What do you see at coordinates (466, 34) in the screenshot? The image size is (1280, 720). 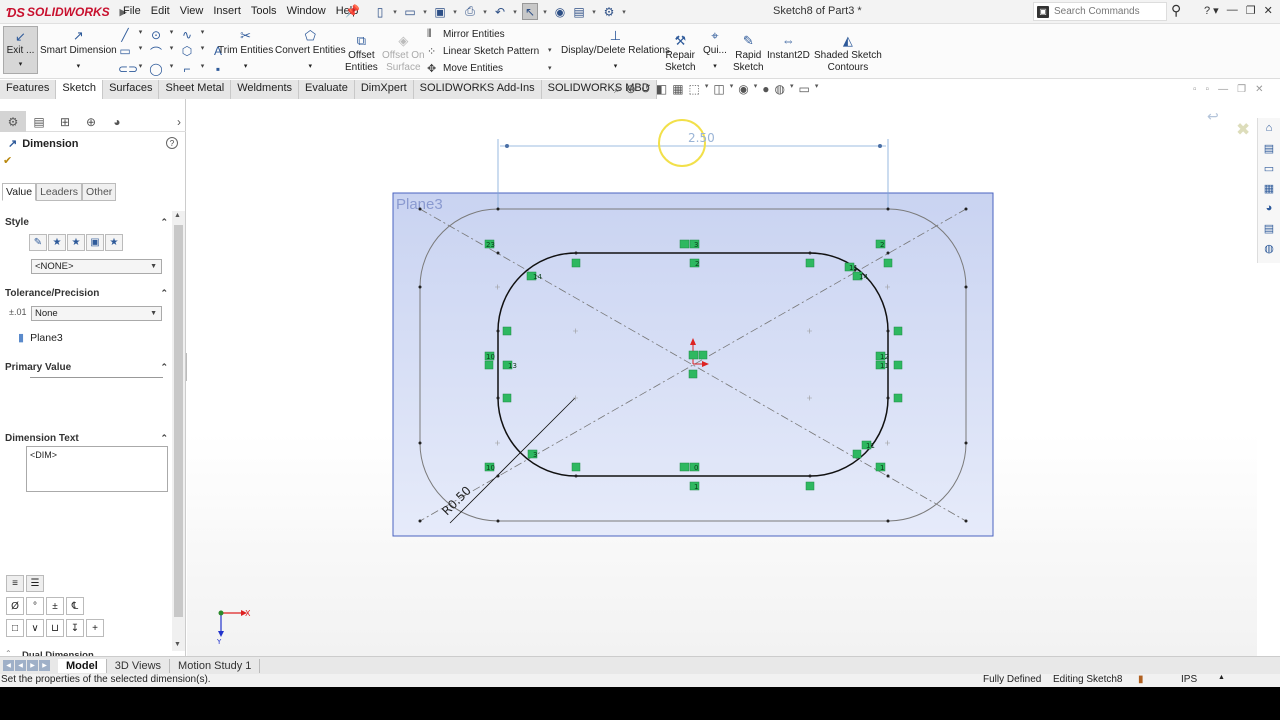 I see `mirror-entities-button: ⫴ Mirror Entities` at bounding box center [466, 34].